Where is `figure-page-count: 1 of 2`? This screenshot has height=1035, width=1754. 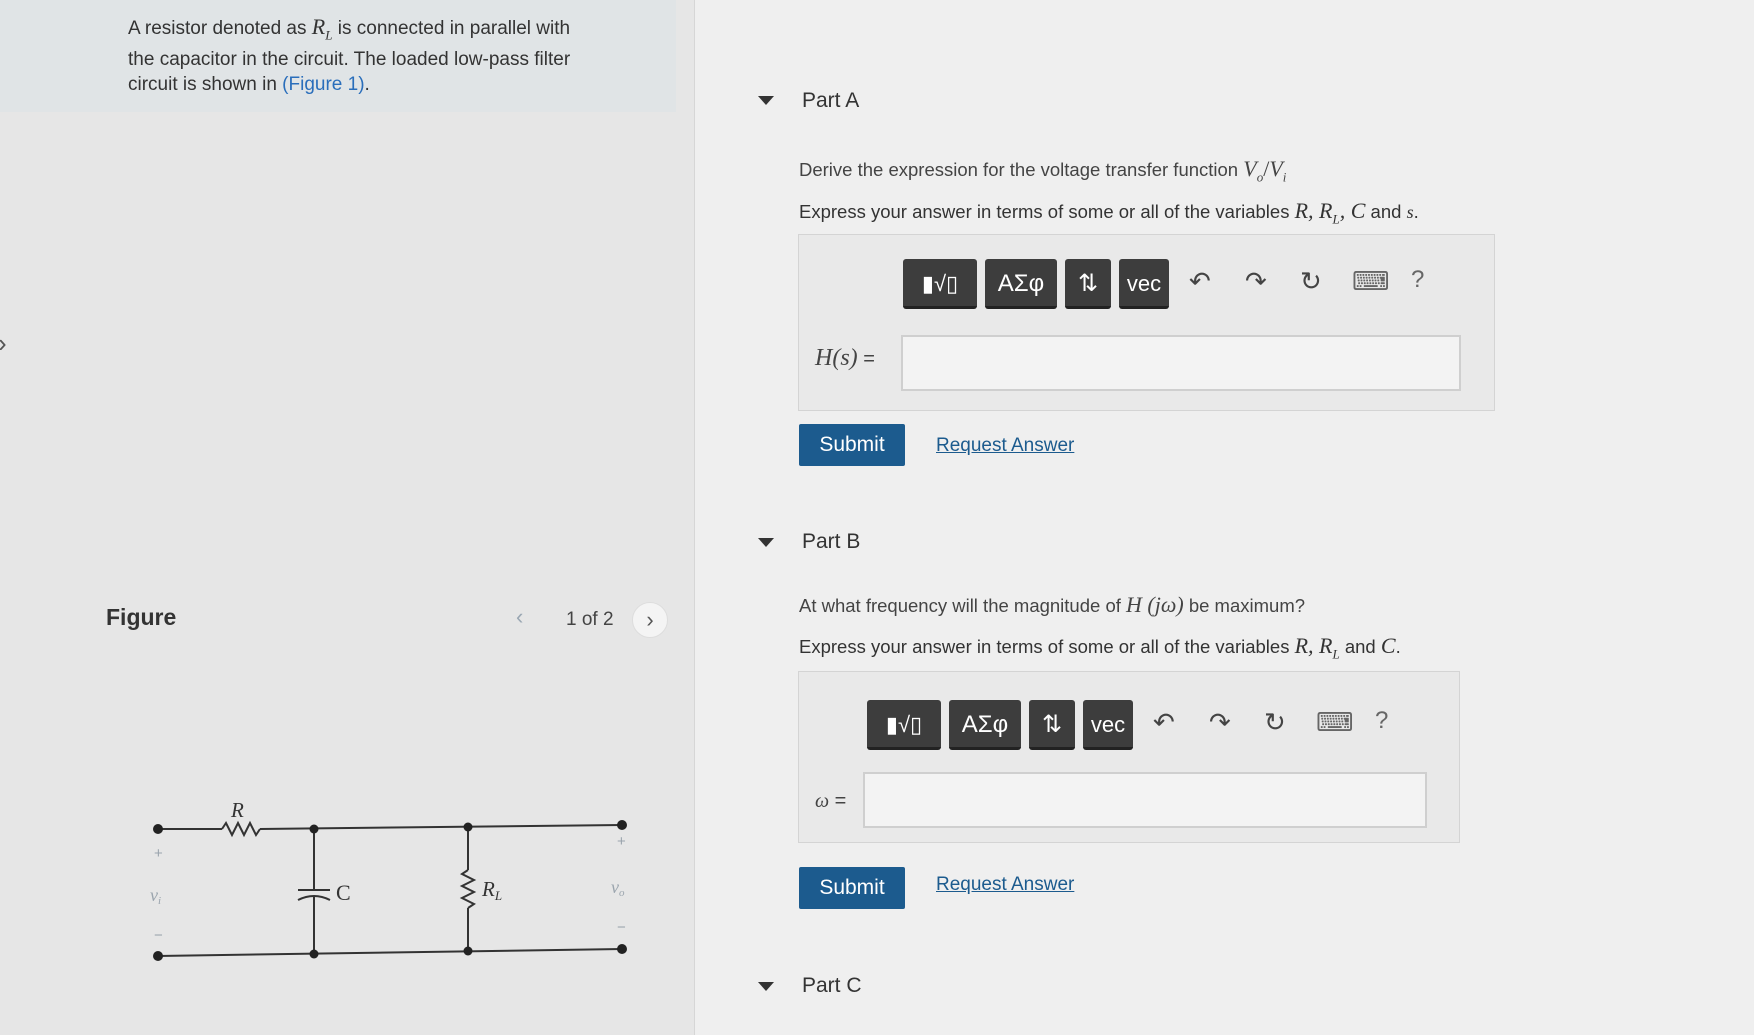
figure-page-count: 1 of 2 is located at coordinates (590, 619).